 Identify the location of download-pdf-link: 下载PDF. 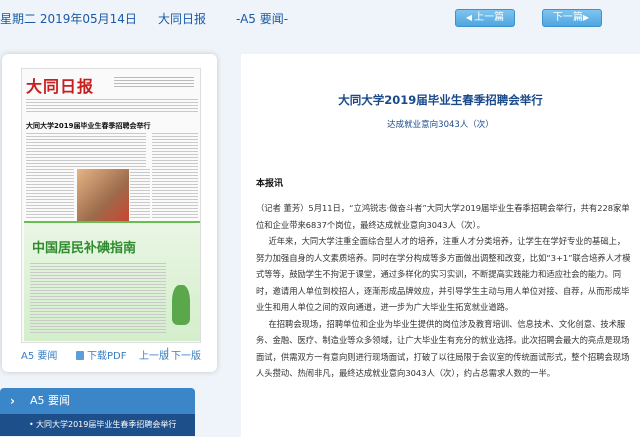
(101, 354).